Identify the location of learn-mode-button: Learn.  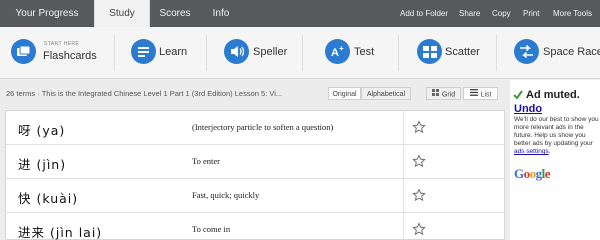
(166, 53).